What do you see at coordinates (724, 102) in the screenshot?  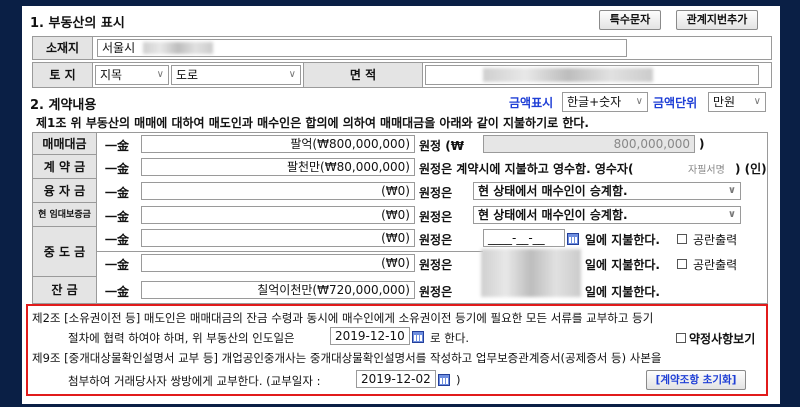 I see `amount-unit-value: 만원` at bounding box center [724, 102].